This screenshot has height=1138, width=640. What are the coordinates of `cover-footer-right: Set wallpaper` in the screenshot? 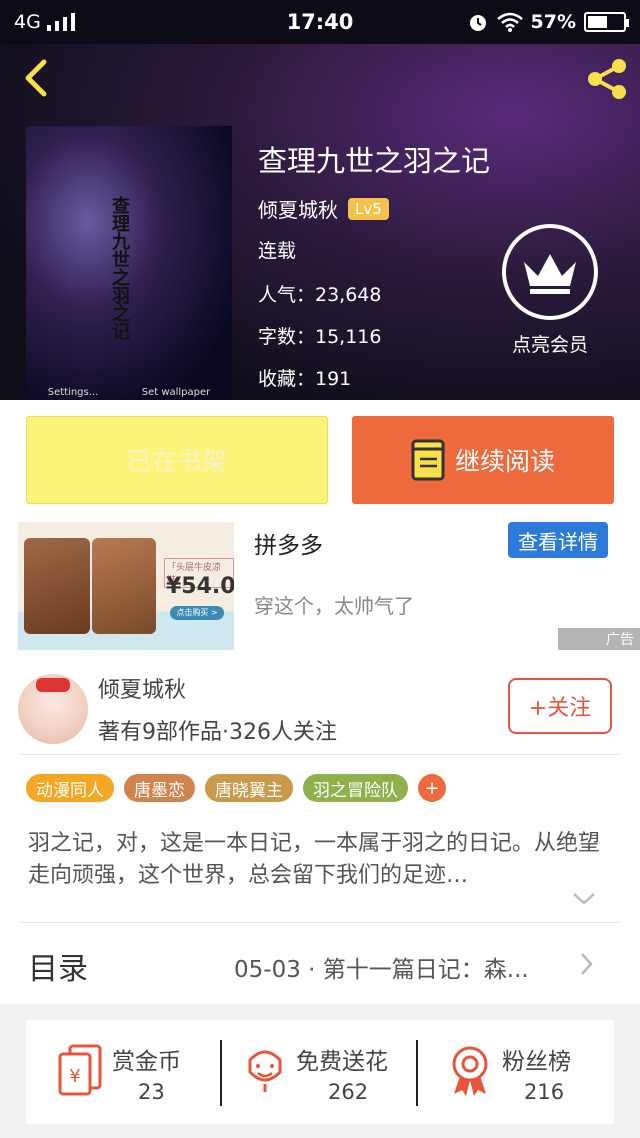 It's located at (176, 392).